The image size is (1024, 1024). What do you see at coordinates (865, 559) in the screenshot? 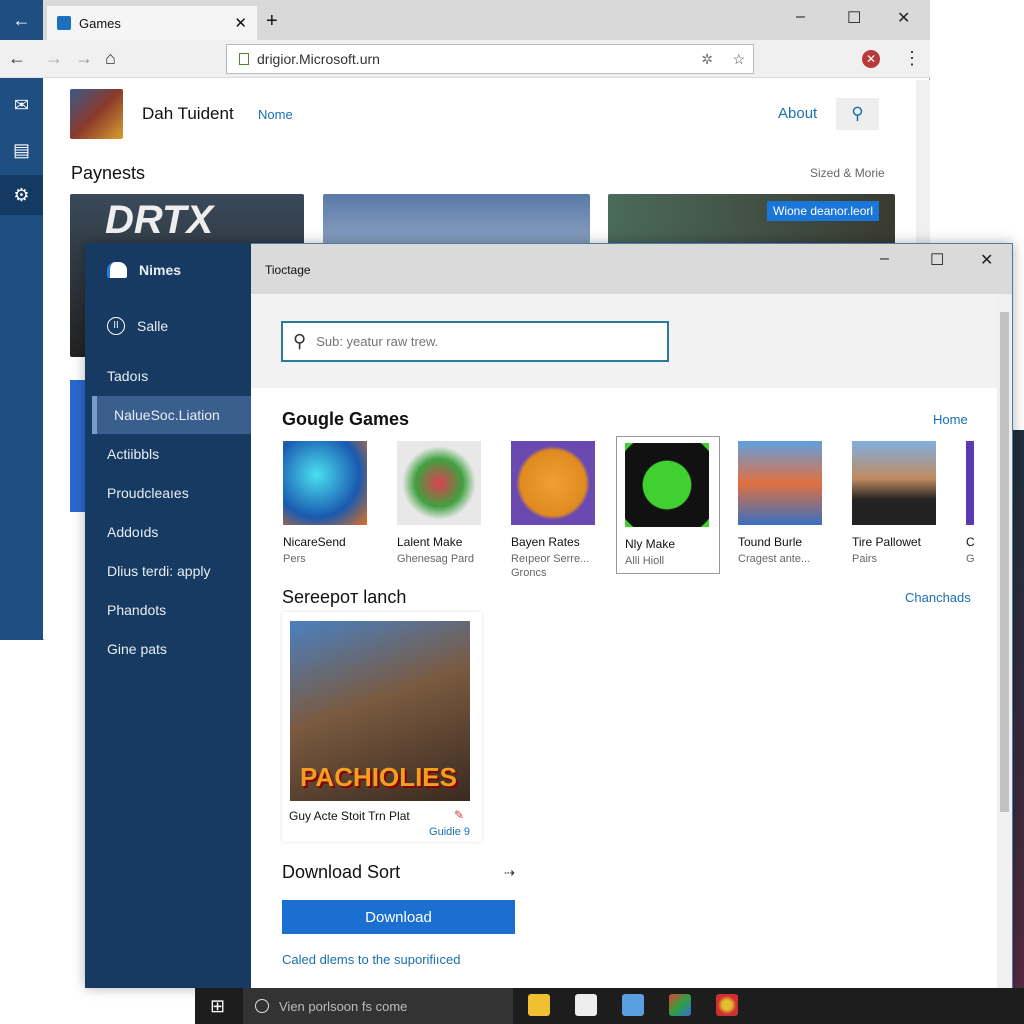
I see `game-subtitle: Pairs` at bounding box center [865, 559].